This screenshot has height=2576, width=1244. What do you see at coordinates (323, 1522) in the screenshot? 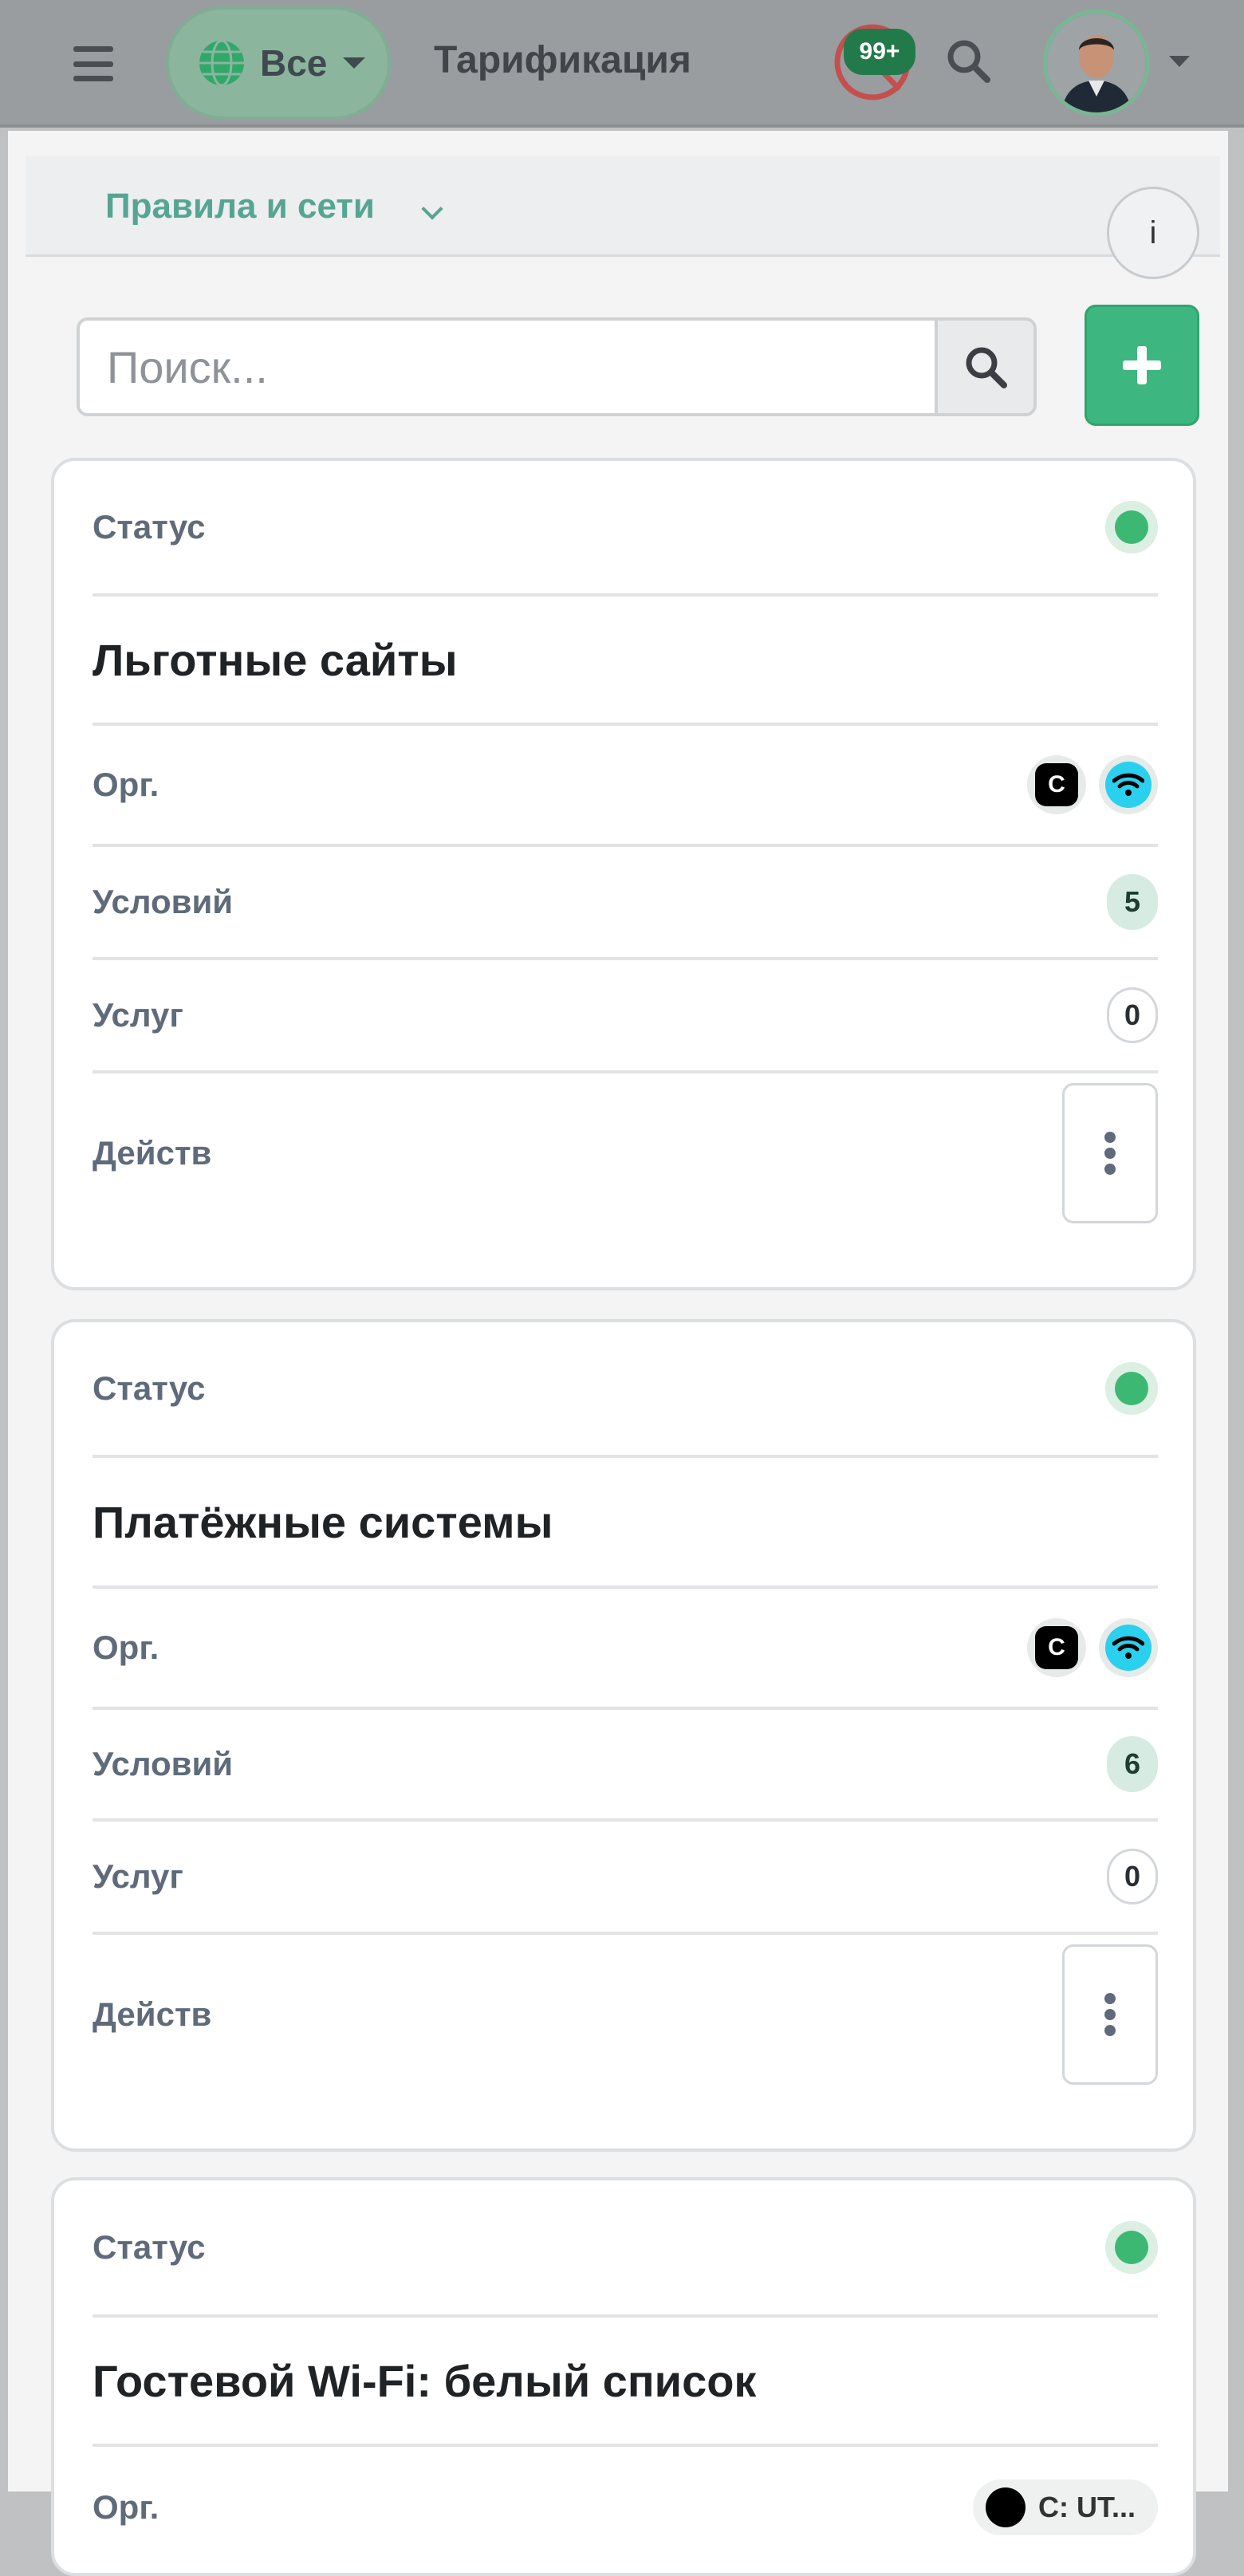
I see `rule-name: Платёжные системы` at bounding box center [323, 1522].